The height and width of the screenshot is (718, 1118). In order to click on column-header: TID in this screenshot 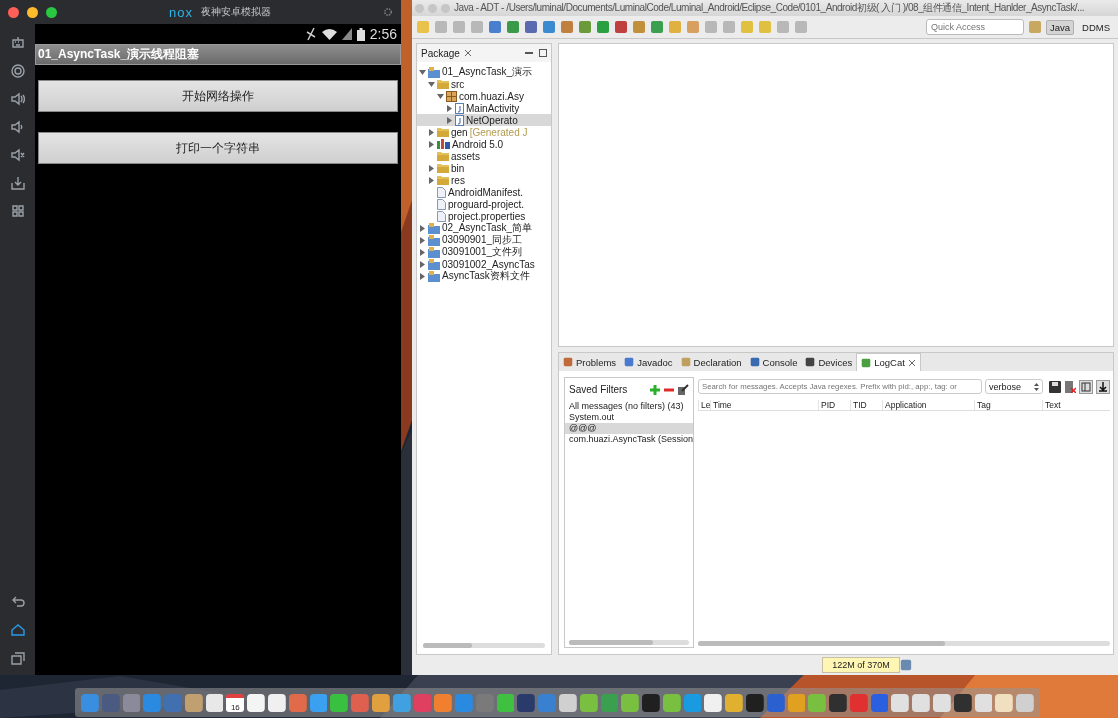, I will do `click(866, 405)`.